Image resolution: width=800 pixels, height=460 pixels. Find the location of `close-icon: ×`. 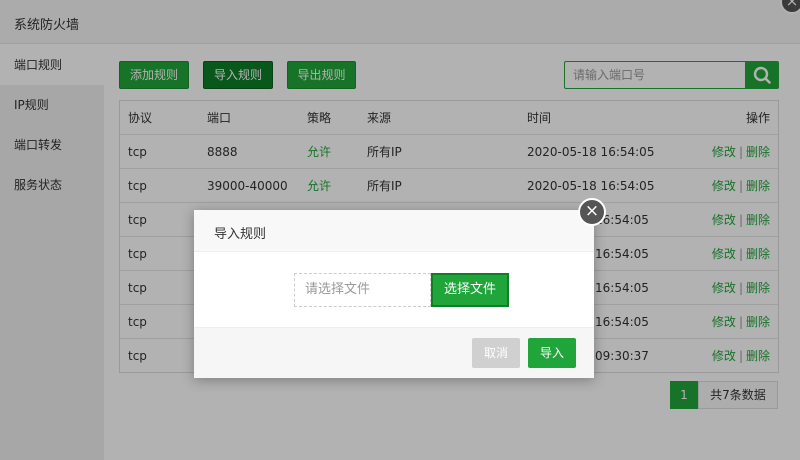

close-icon: × is located at coordinates (592, 212).